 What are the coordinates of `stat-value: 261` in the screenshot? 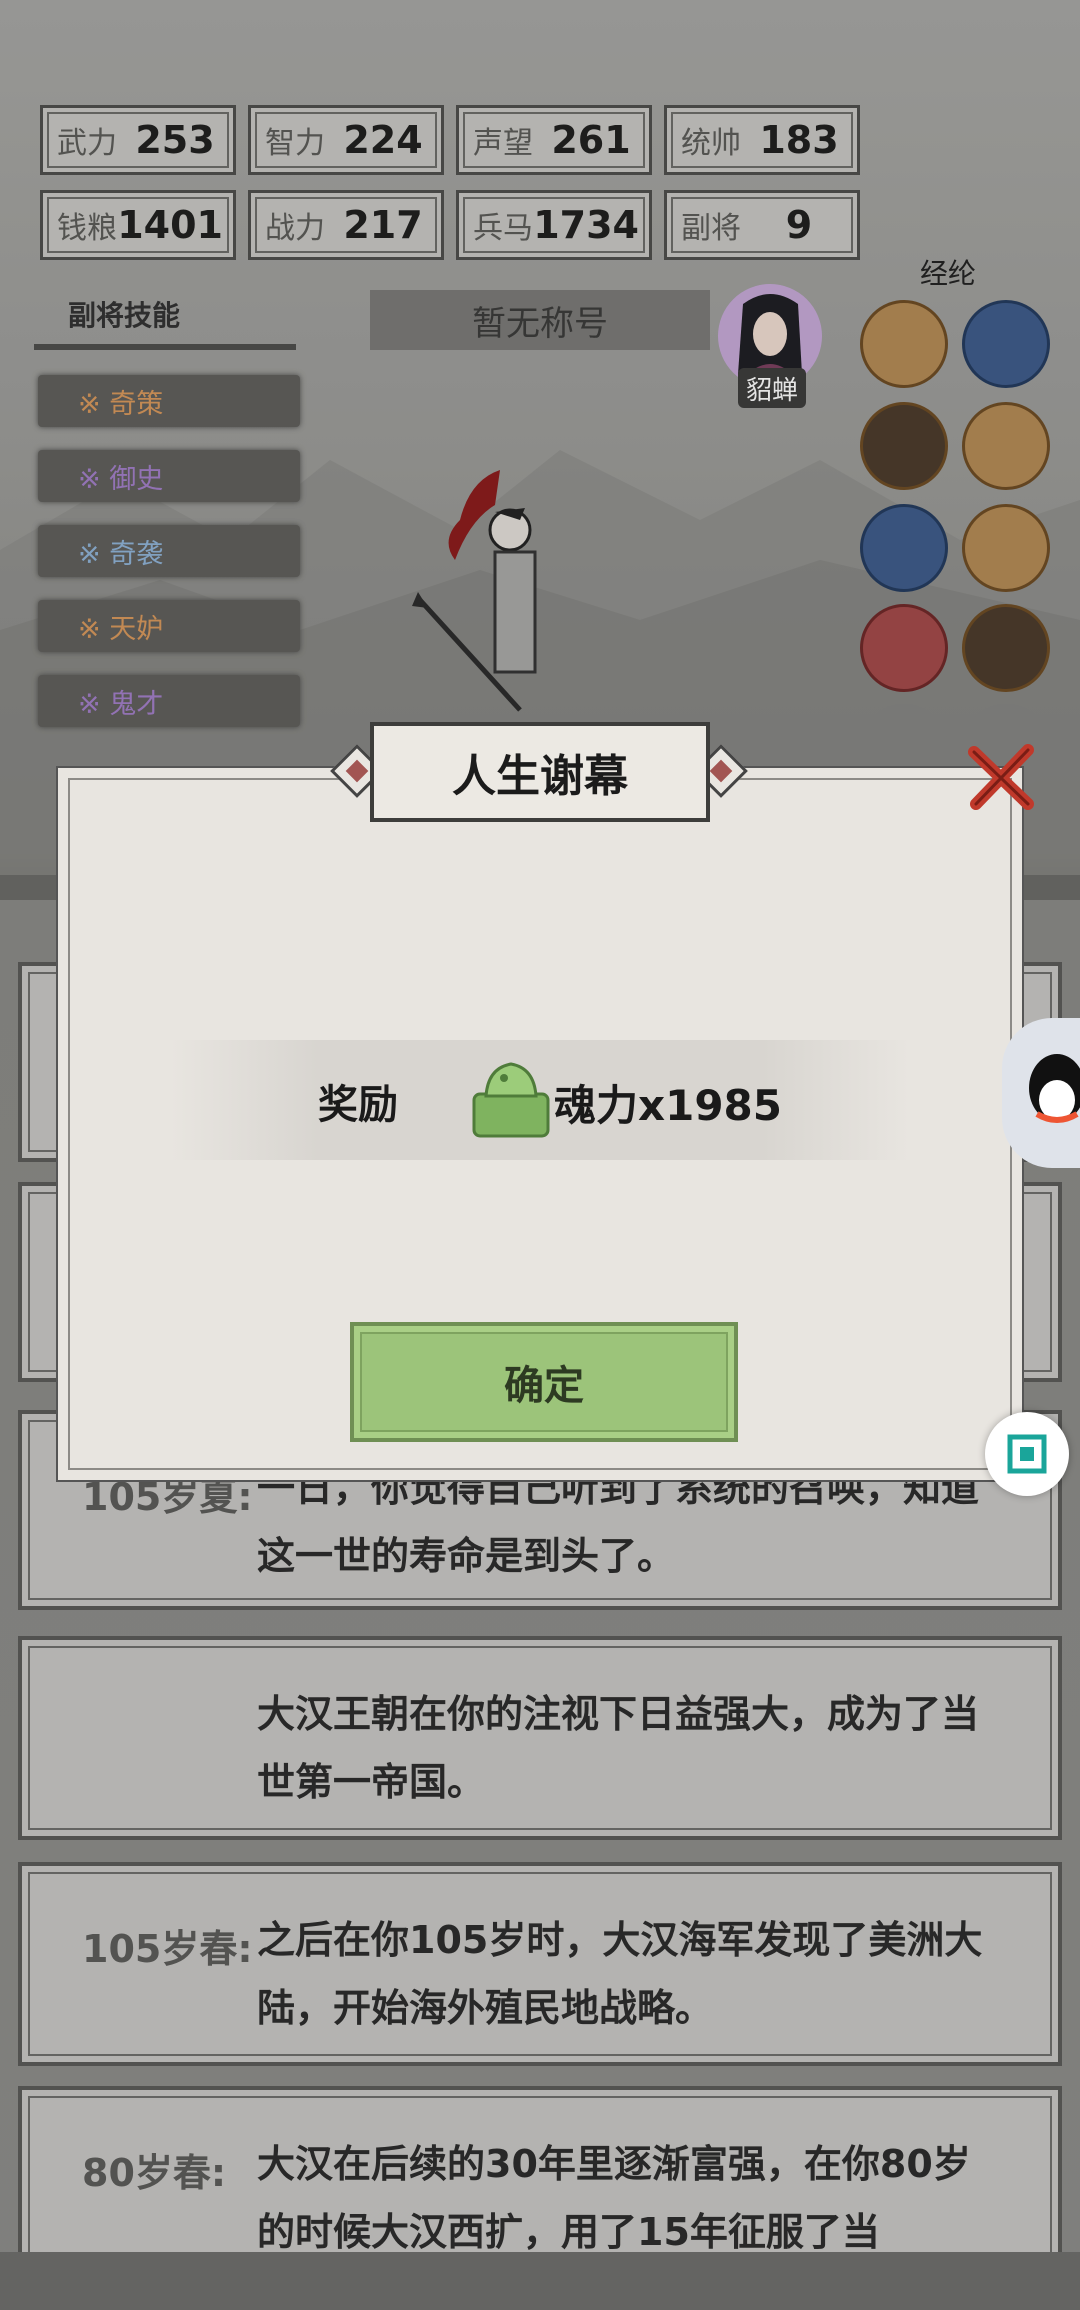 It's located at (591, 140).